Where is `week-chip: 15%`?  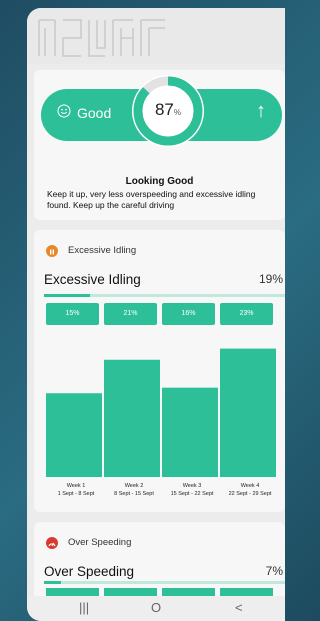
week-chip: 15% is located at coordinates (72, 314).